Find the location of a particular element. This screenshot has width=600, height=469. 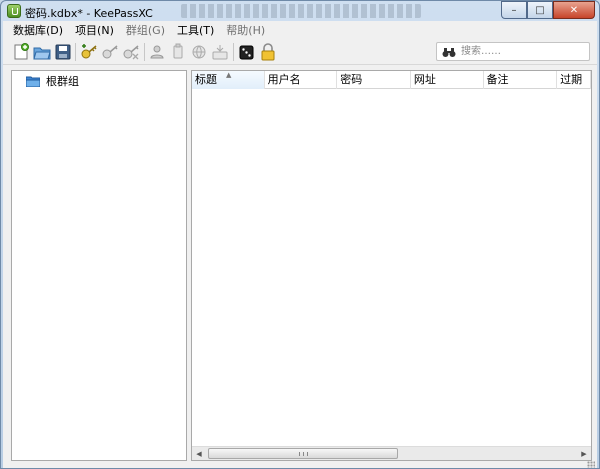

tree-item-root-group: 根群组 is located at coordinates (106, 81).